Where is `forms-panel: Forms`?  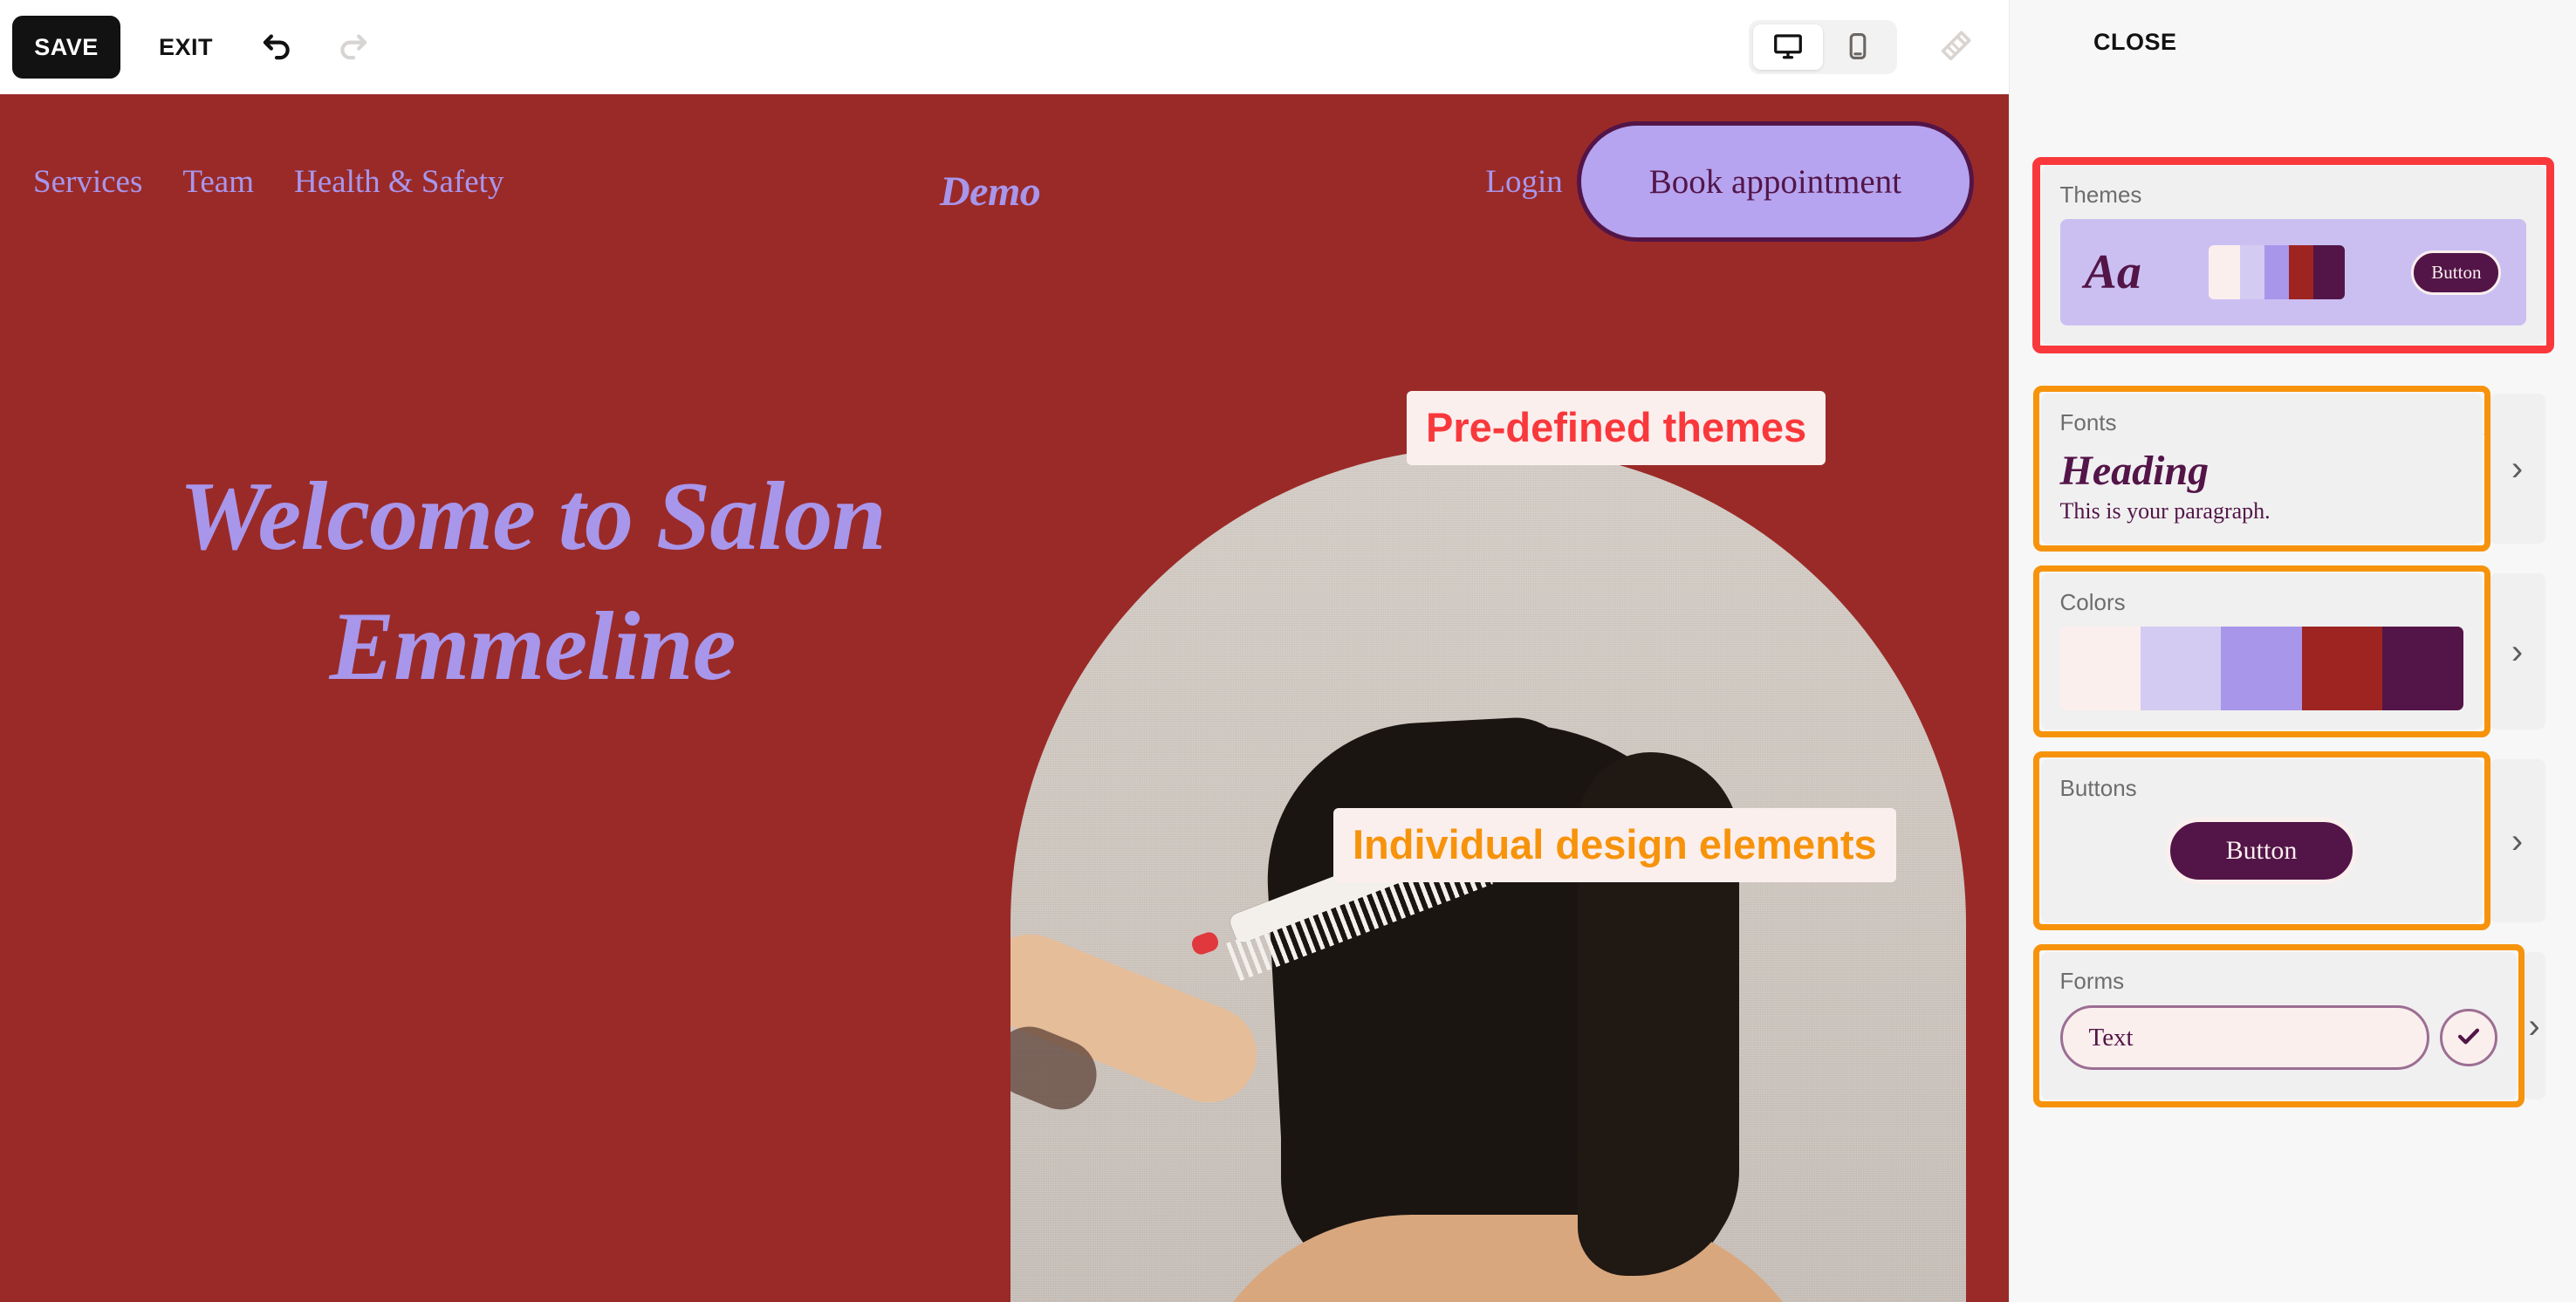
forms-panel: Forms is located at coordinates (2278, 1026).